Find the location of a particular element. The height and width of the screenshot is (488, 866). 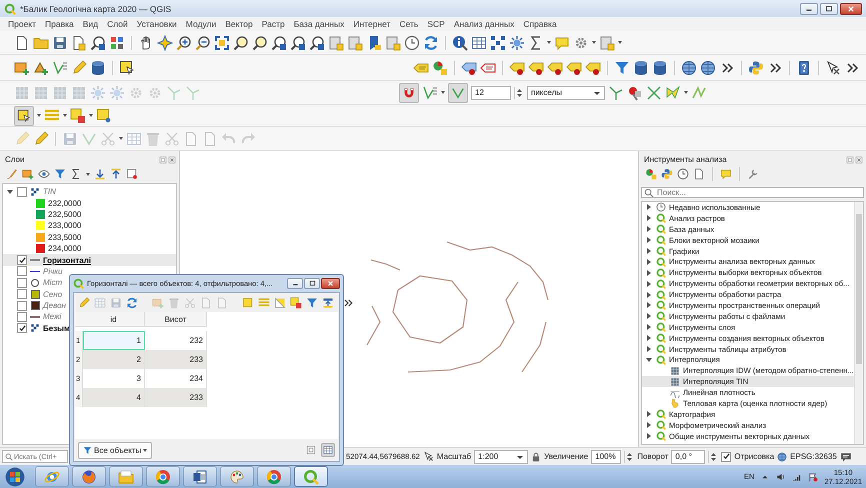

menu-item: Растр is located at coordinates (273, 24).